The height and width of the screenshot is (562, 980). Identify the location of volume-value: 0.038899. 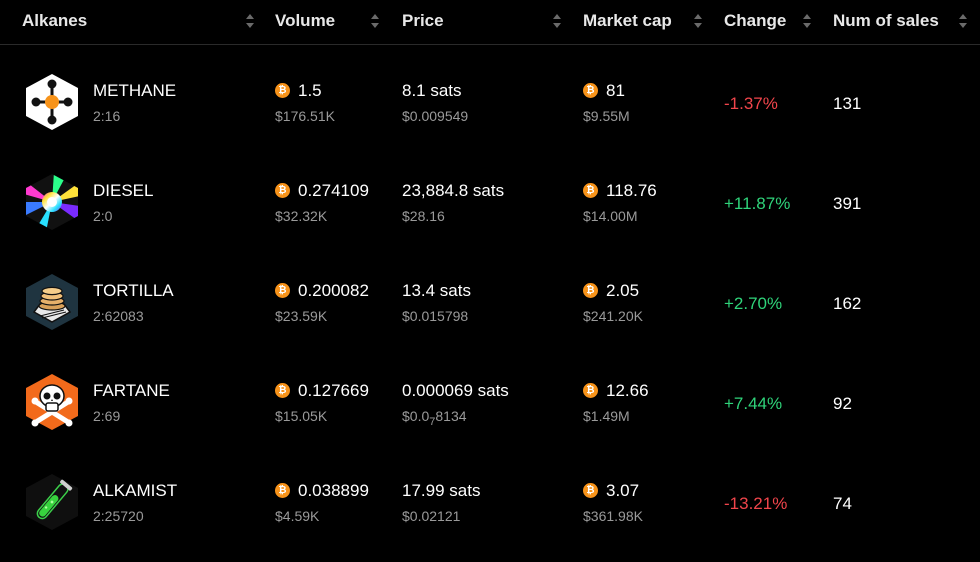
(322, 491).